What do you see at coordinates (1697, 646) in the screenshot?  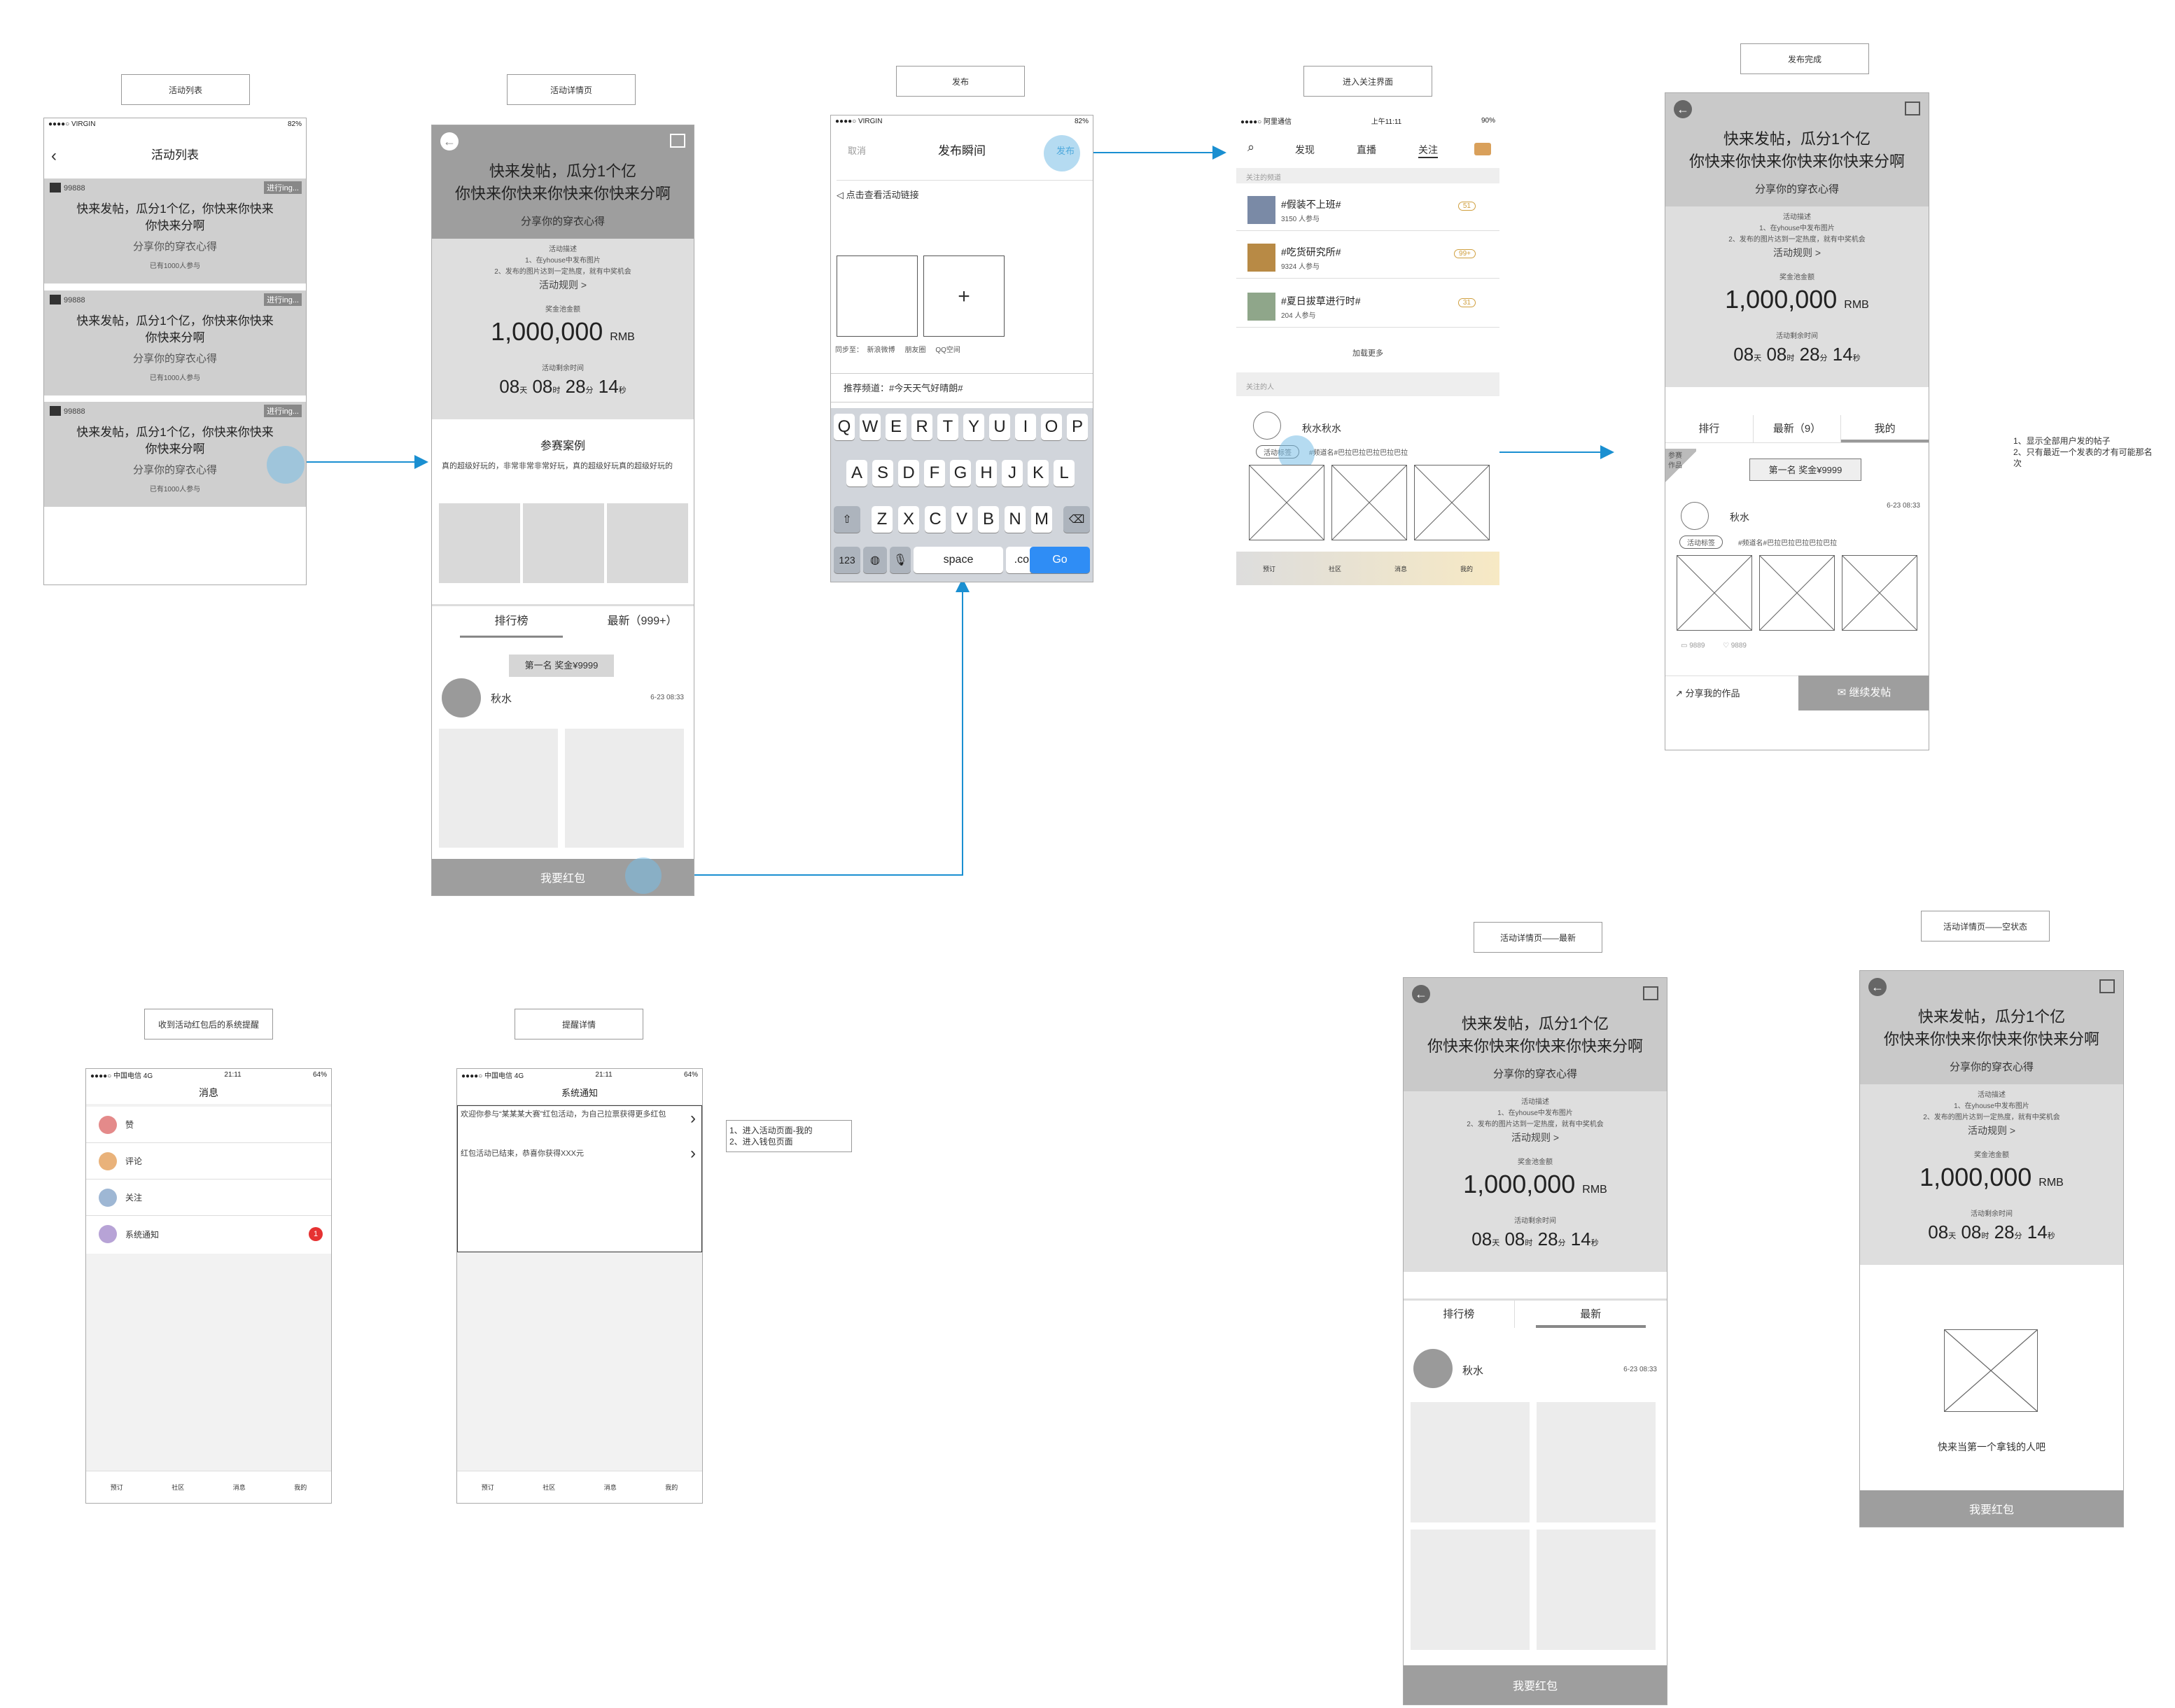 I see `comment-count-value: 9889` at bounding box center [1697, 646].